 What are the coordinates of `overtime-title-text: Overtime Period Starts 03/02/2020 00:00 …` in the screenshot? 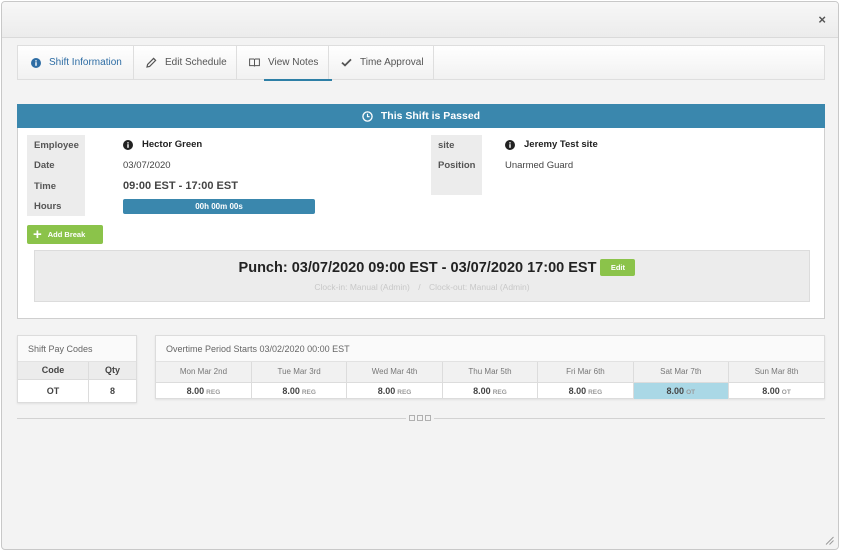 It's located at (258, 348).